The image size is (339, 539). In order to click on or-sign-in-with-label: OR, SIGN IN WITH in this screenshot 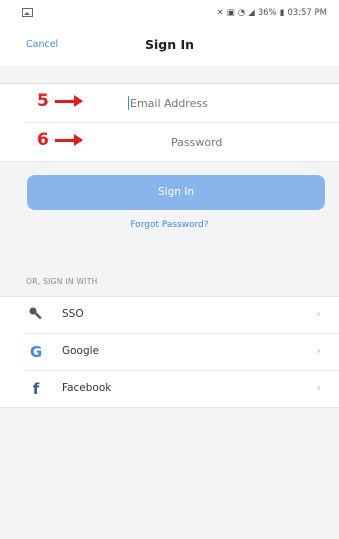, I will do `click(62, 281)`.